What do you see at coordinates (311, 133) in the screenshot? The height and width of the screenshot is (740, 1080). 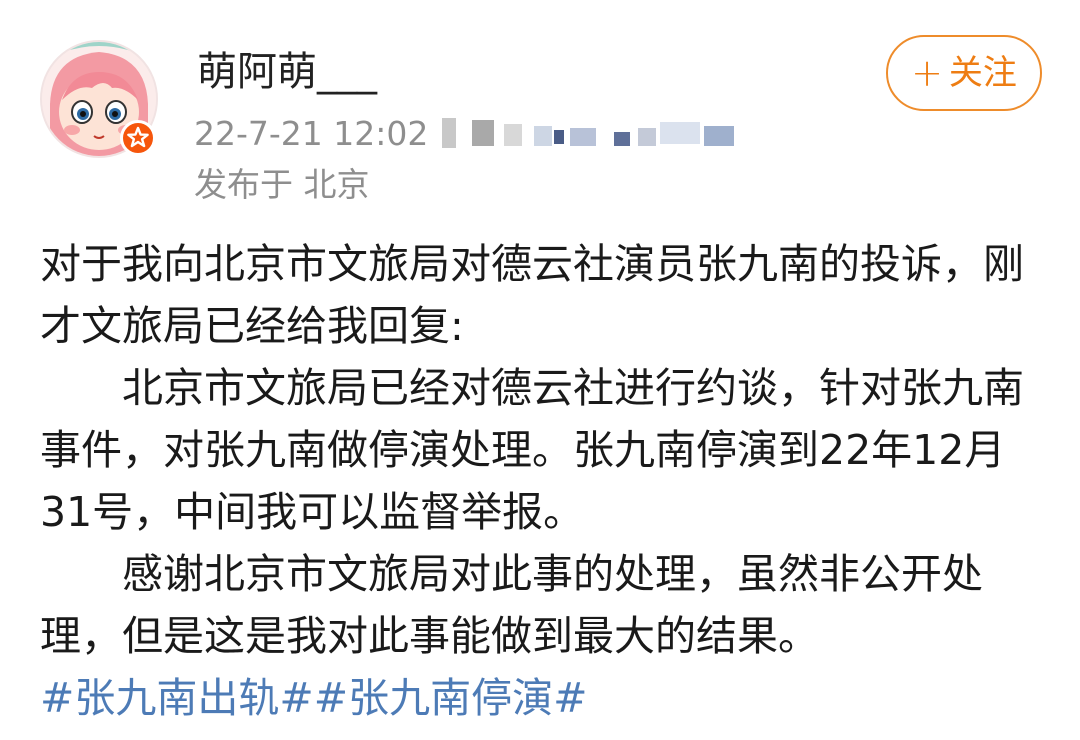 I see `post-timestamp: 22-7-21 12:02` at bounding box center [311, 133].